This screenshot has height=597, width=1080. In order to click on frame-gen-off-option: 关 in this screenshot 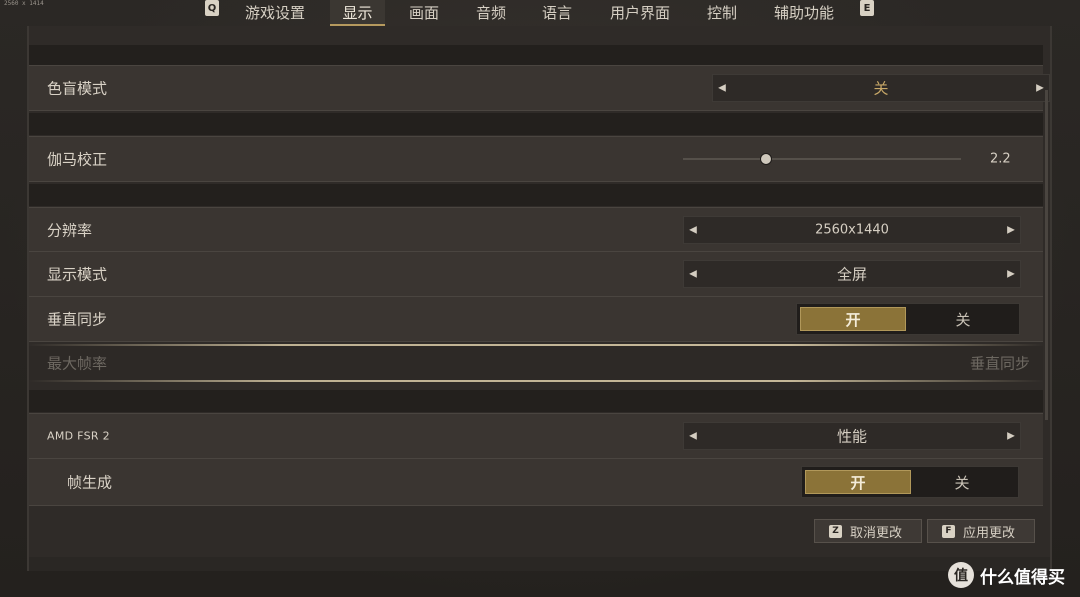, I will do `click(962, 482)`.